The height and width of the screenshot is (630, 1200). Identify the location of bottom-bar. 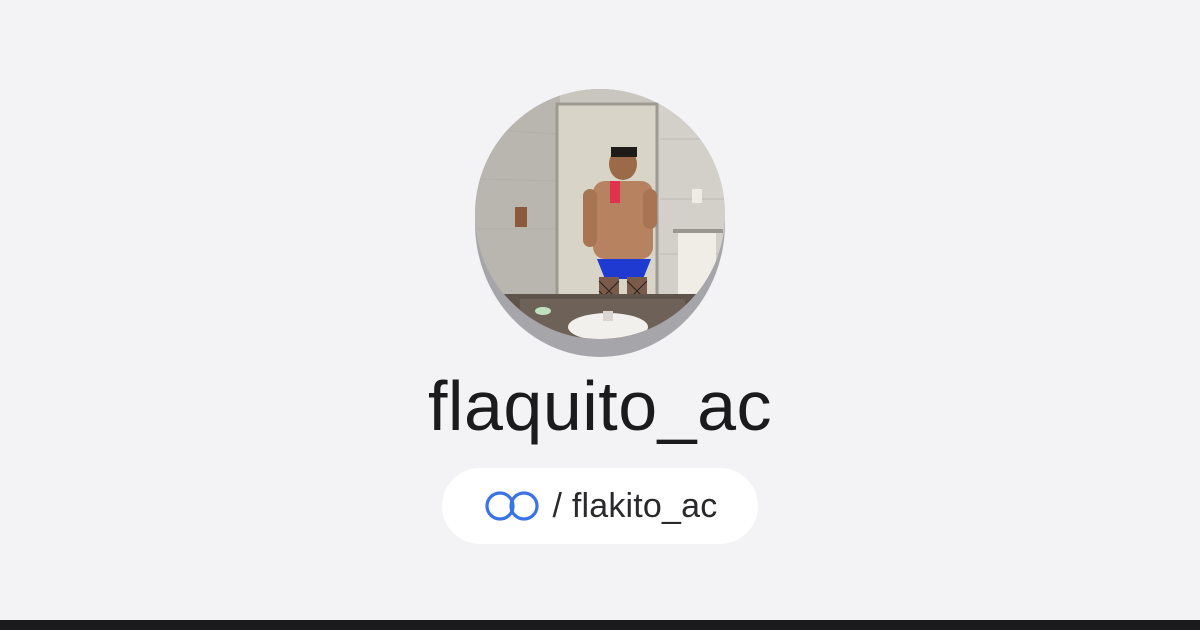
(600, 625).